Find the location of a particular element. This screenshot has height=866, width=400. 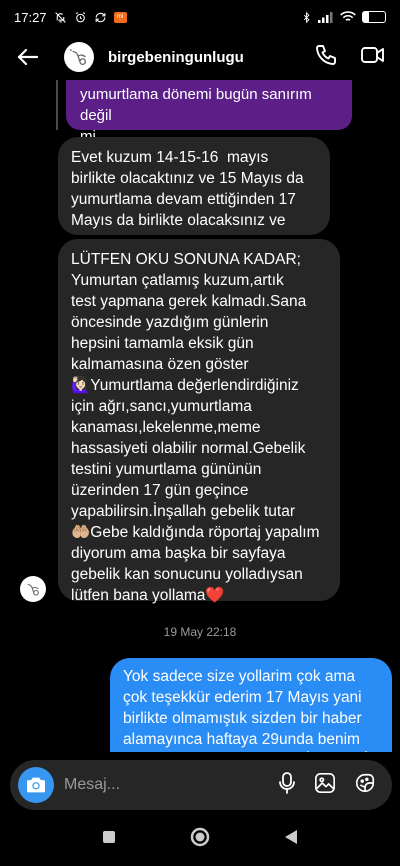

video-call-button is located at coordinates (373, 57).